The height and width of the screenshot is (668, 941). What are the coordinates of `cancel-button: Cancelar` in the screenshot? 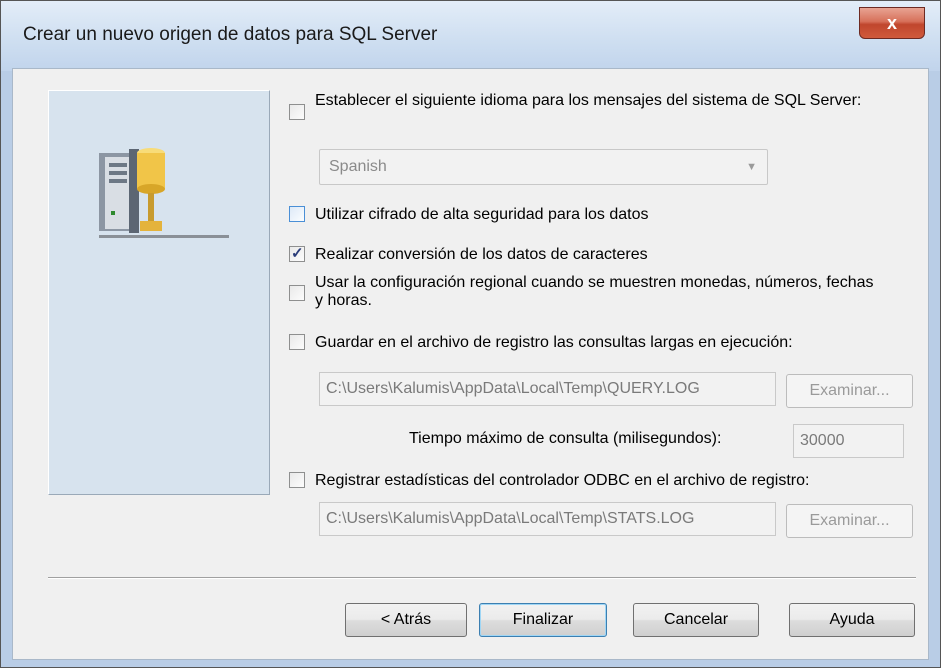 It's located at (696, 620).